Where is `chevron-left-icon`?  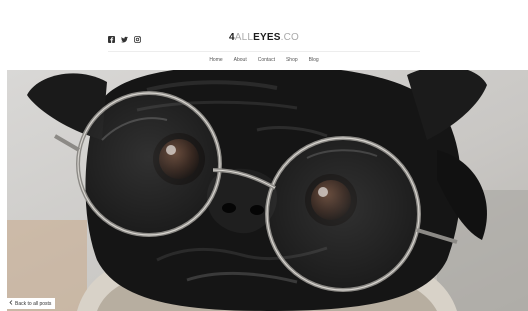 chevron-left-icon is located at coordinates (11, 303).